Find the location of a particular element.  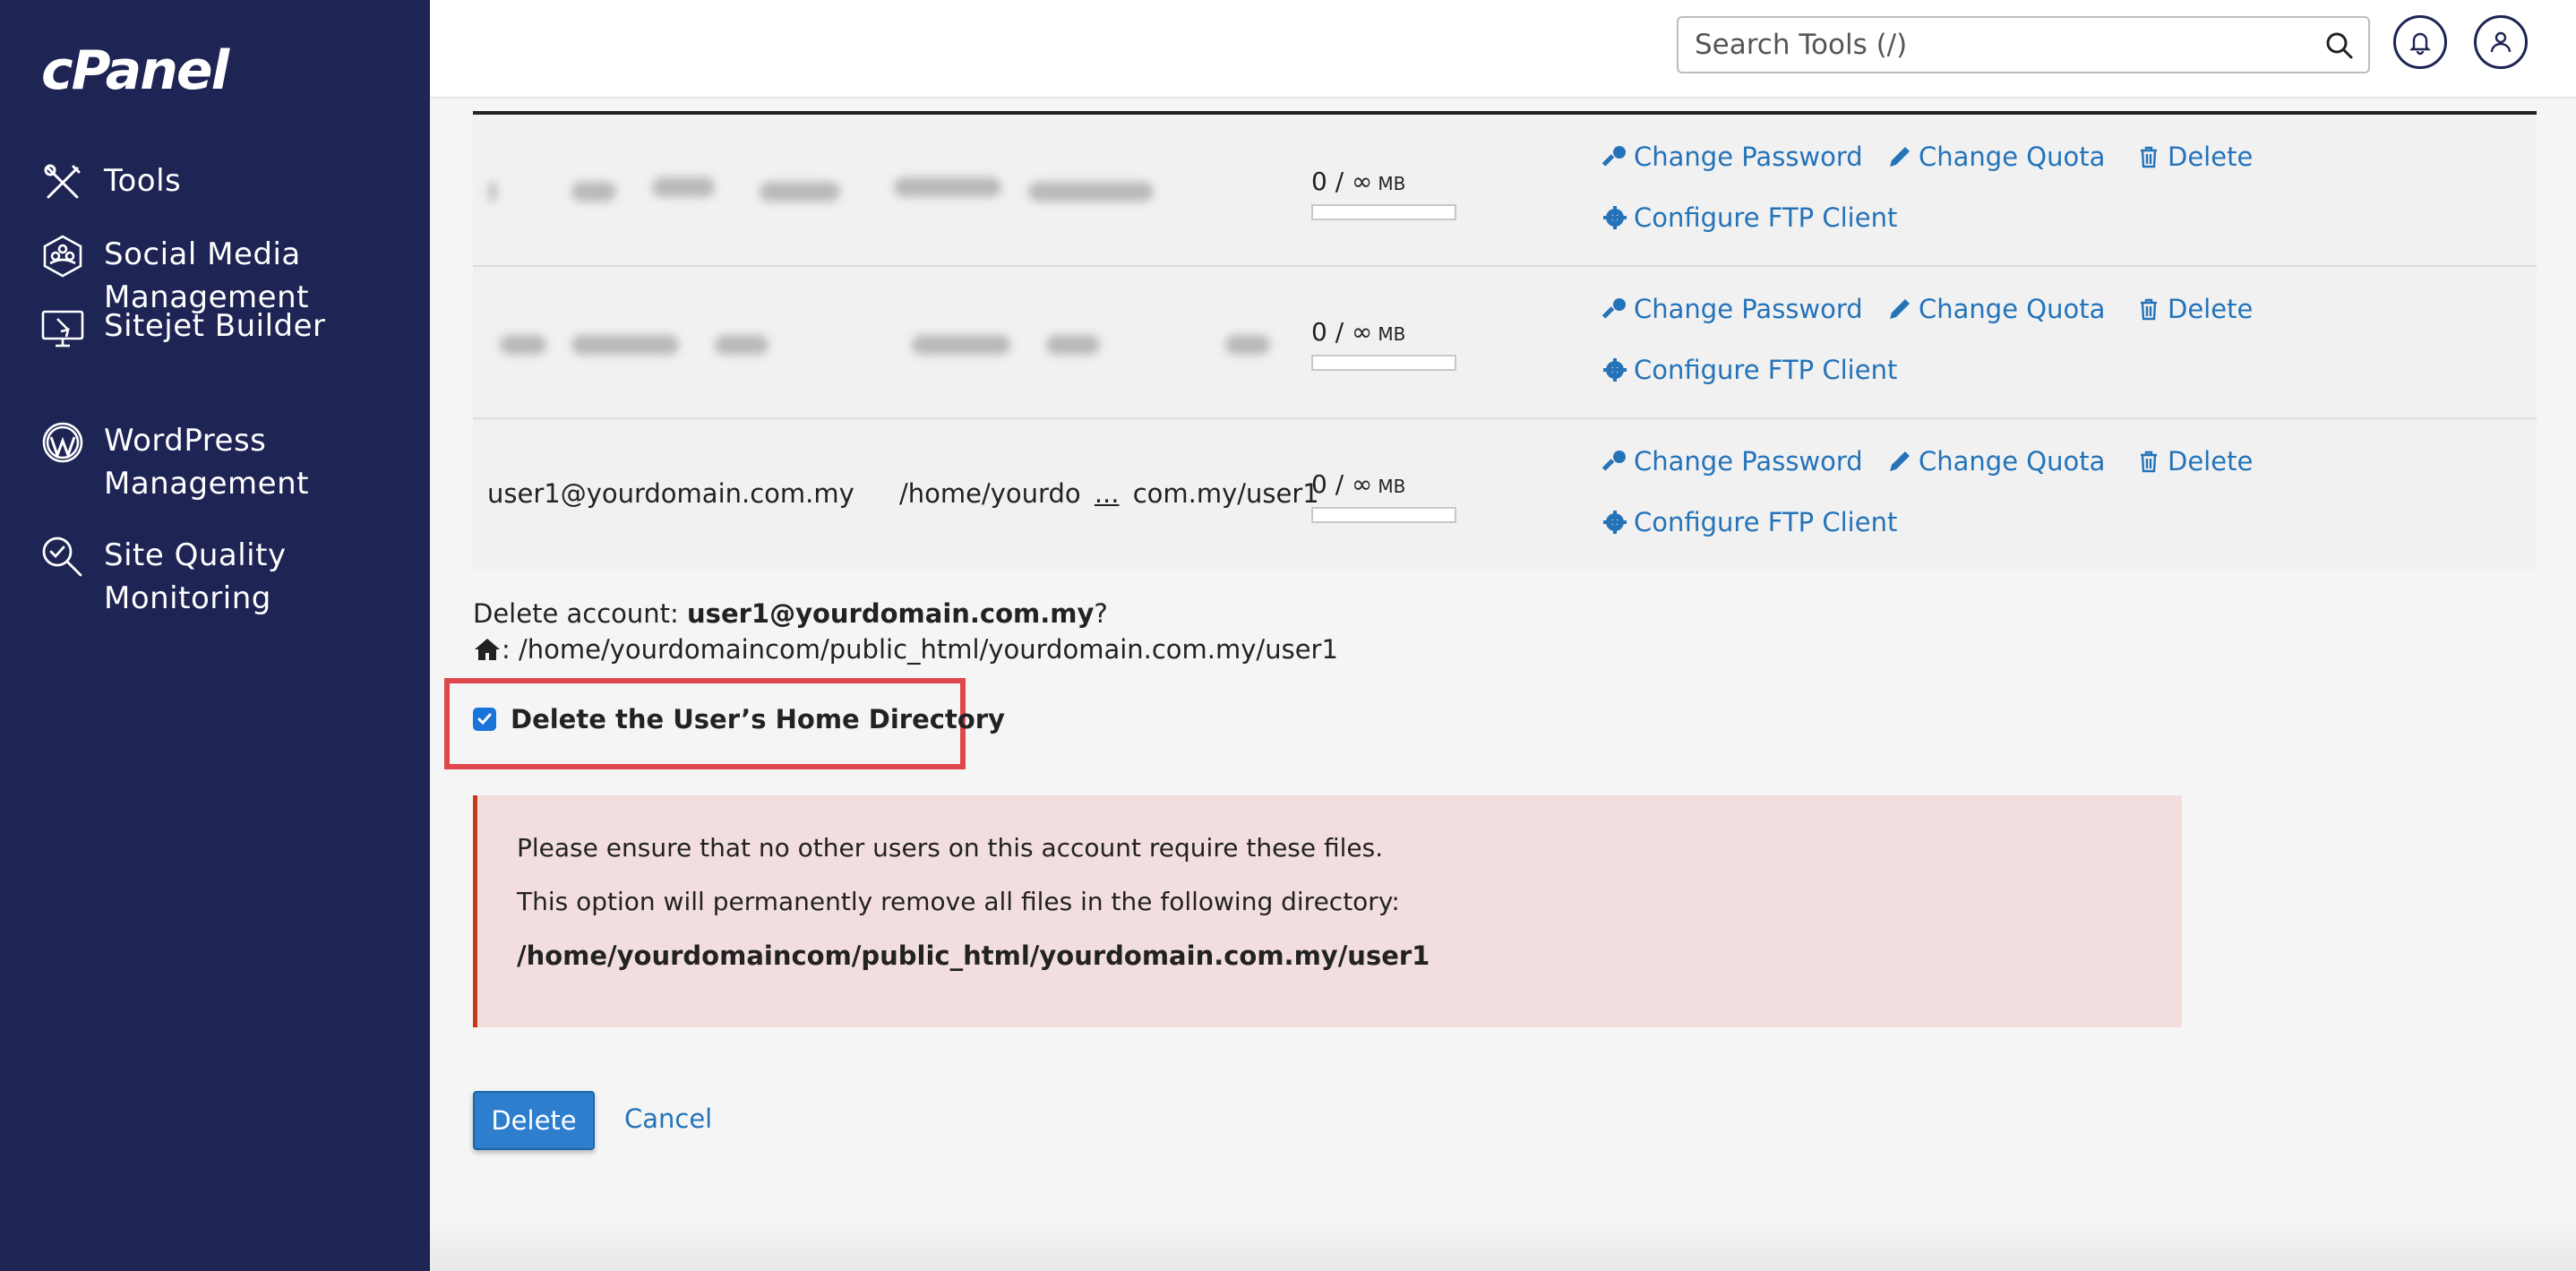

bottom-shadow is located at coordinates (1503, 1244).